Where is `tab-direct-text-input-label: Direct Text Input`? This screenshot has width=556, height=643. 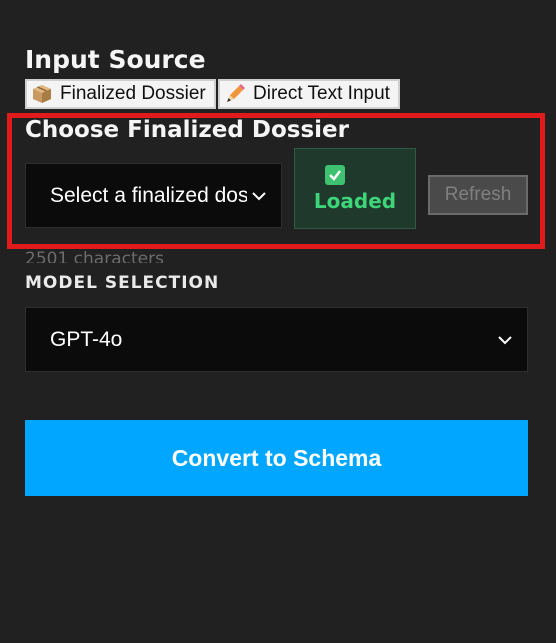 tab-direct-text-input-label: Direct Text Input is located at coordinates (321, 93).